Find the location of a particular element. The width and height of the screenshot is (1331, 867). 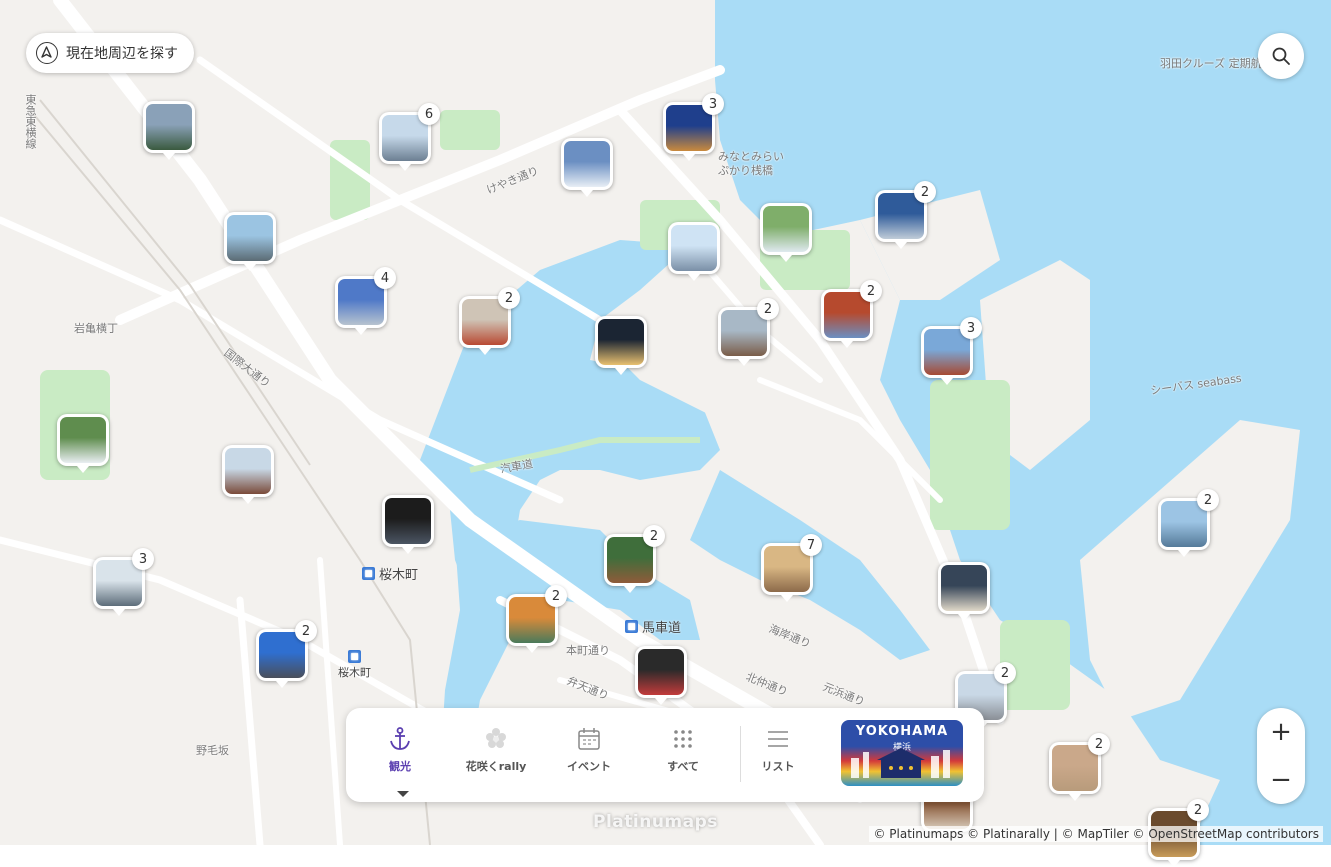

honchodori-label: 本町通り is located at coordinates (588, 650).